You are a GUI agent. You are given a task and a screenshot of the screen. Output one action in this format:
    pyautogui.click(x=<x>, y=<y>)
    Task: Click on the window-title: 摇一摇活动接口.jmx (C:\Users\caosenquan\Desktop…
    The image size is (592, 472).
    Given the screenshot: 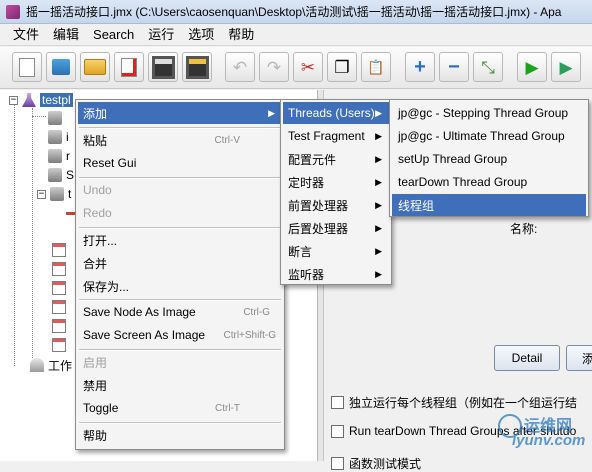 What is the action you would take?
    pyautogui.click(x=294, y=12)
    